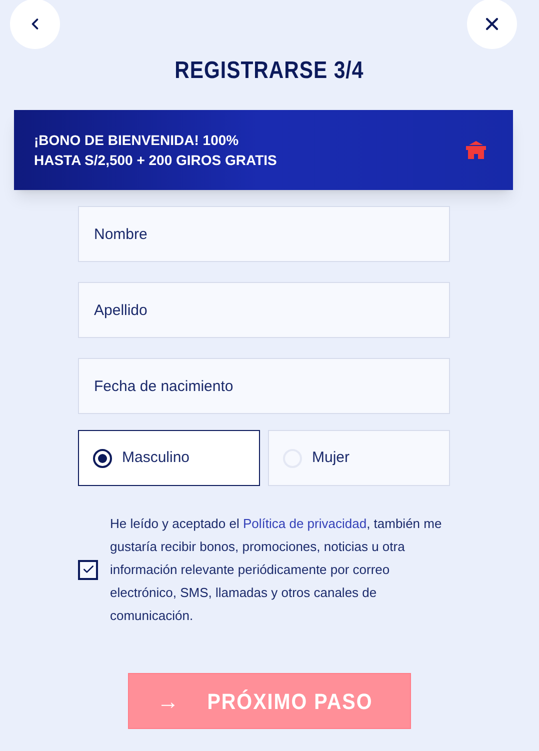  What do you see at coordinates (264, 234) in the screenshot?
I see `text-field: Nombre` at bounding box center [264, 234].